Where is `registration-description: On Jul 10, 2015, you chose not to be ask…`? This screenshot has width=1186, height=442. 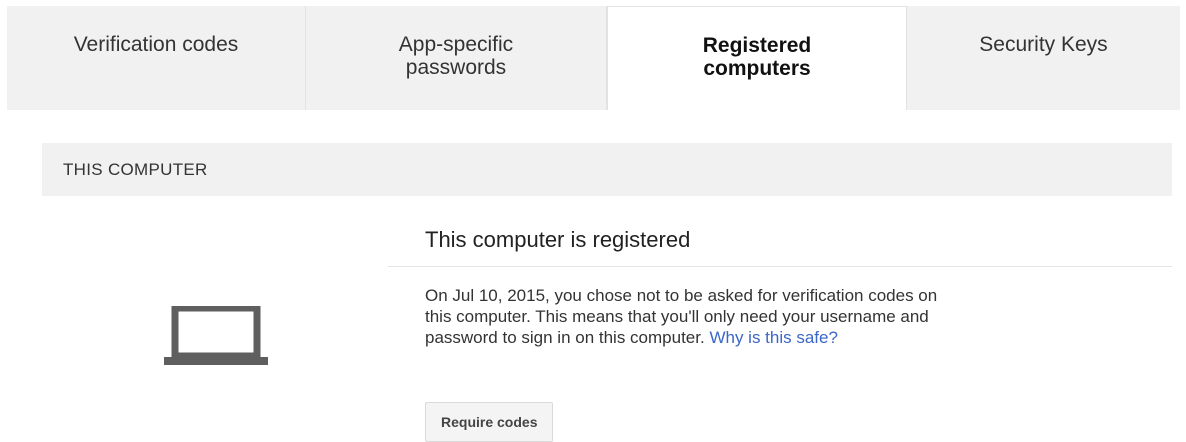
registration-description: On Jul 10, 2015, you chose not to be ask… is located at coordinates (756, 307).